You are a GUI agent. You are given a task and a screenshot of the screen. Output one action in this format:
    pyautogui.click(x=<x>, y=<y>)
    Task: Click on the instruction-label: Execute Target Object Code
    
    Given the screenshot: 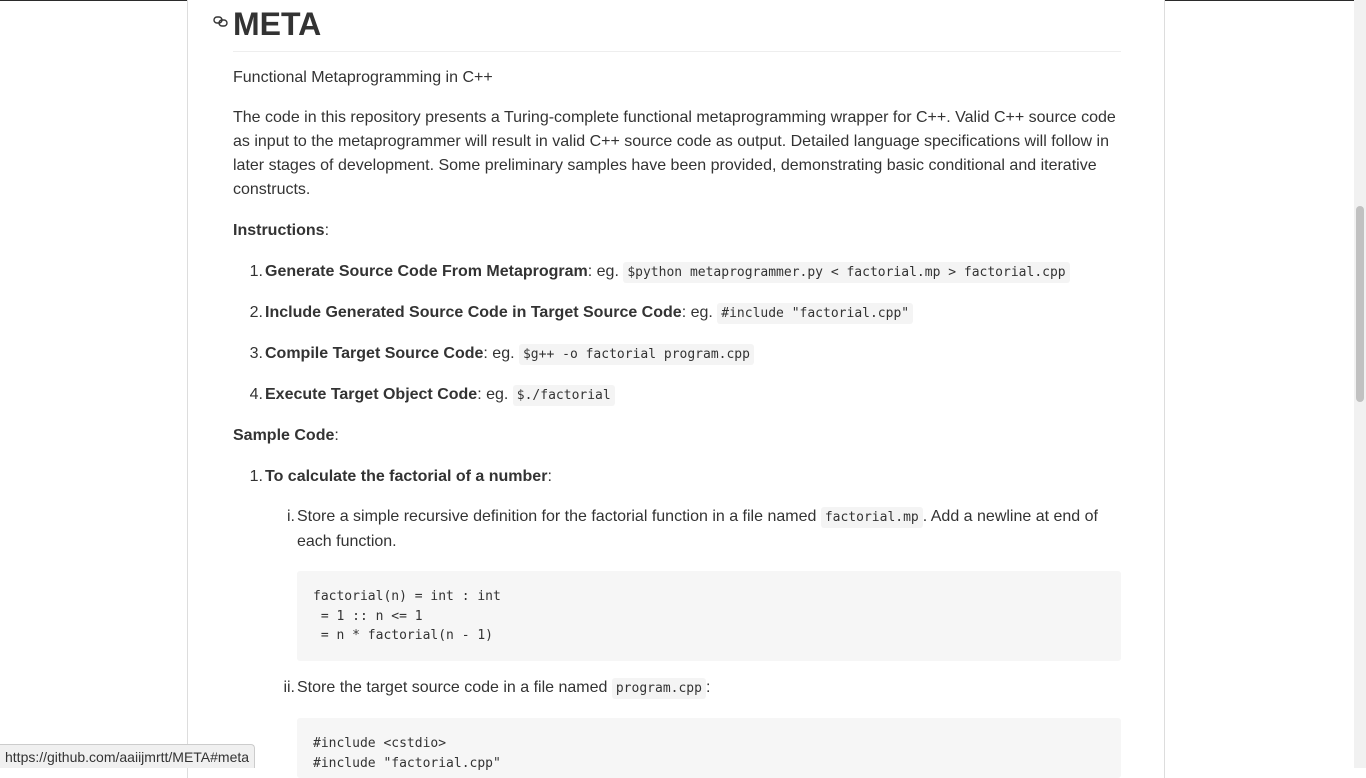 What is the action you would take?
    pyautogui.click(x=371, y=394)
    